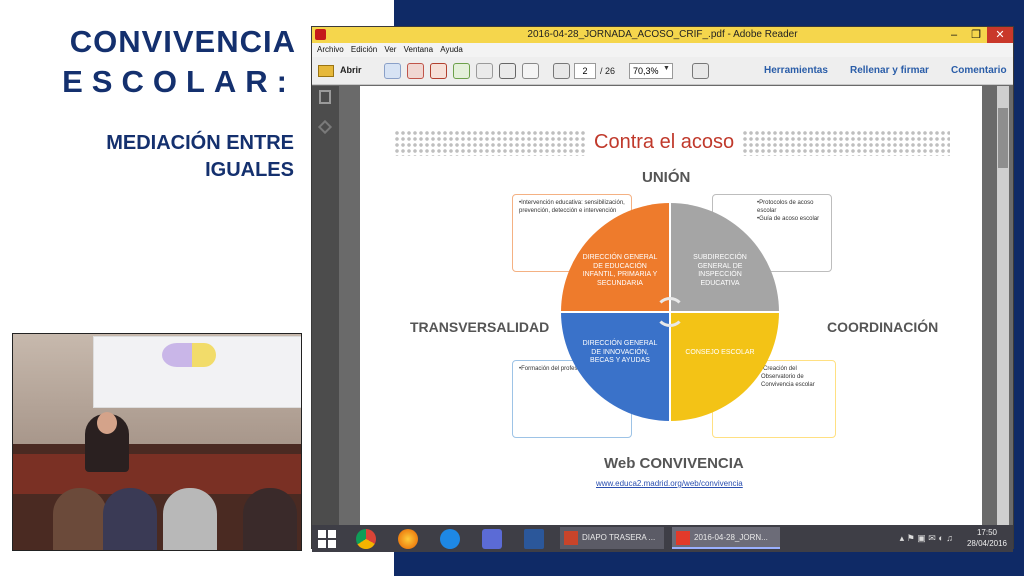 The image size is (1024, 576). What do you see at coordinates (157, 442) in the screenshot?
I see `camera-feed` at bounding box center [157, 442].